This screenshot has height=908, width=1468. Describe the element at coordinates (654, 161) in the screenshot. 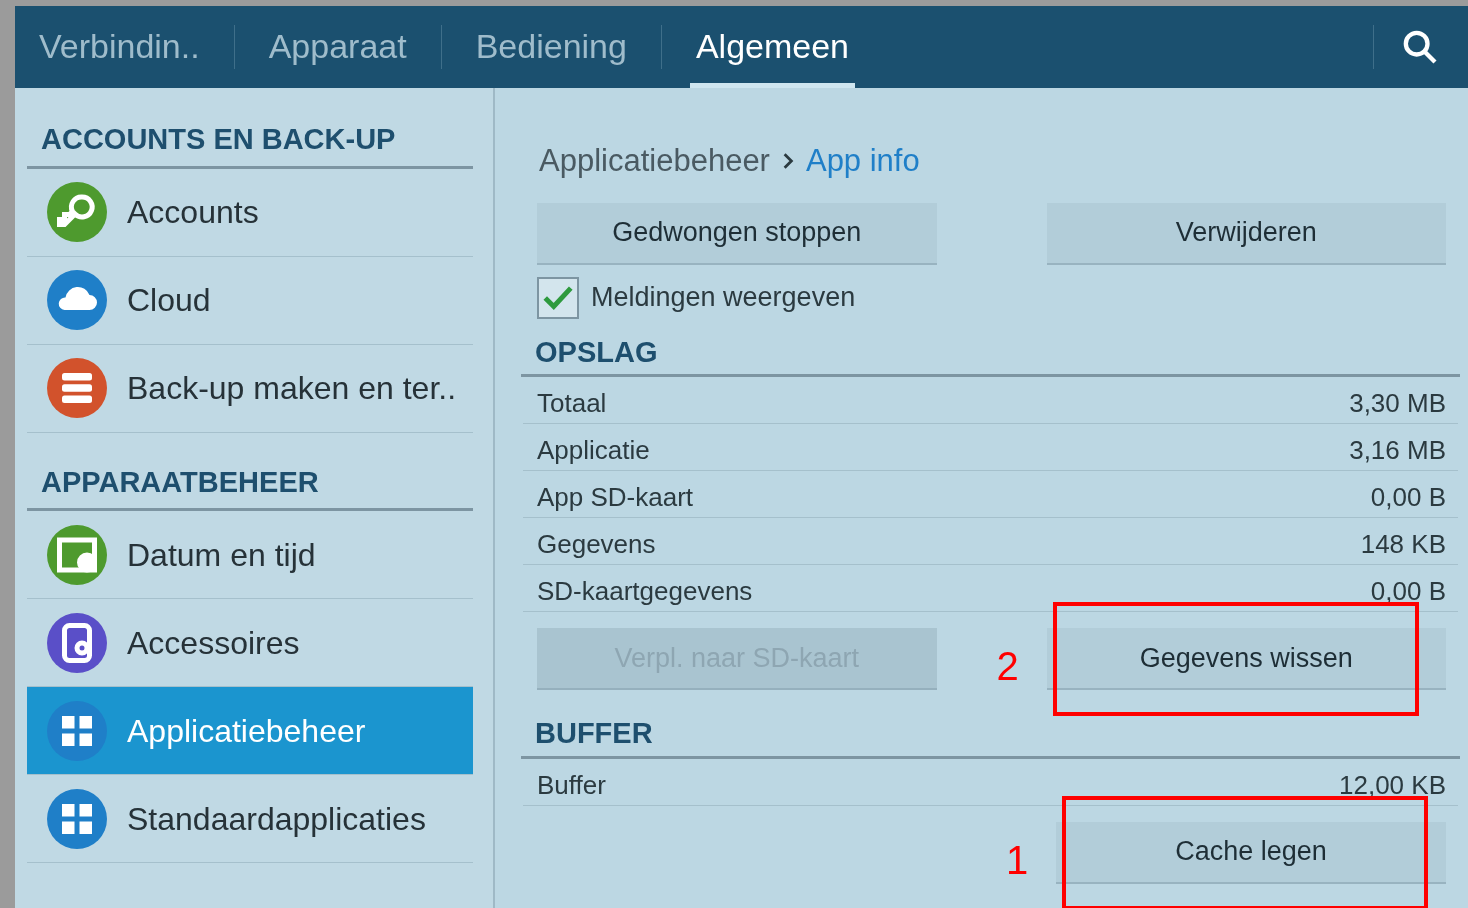

I see `breadcrumb-parent: Applicatiebeheer` at that location.